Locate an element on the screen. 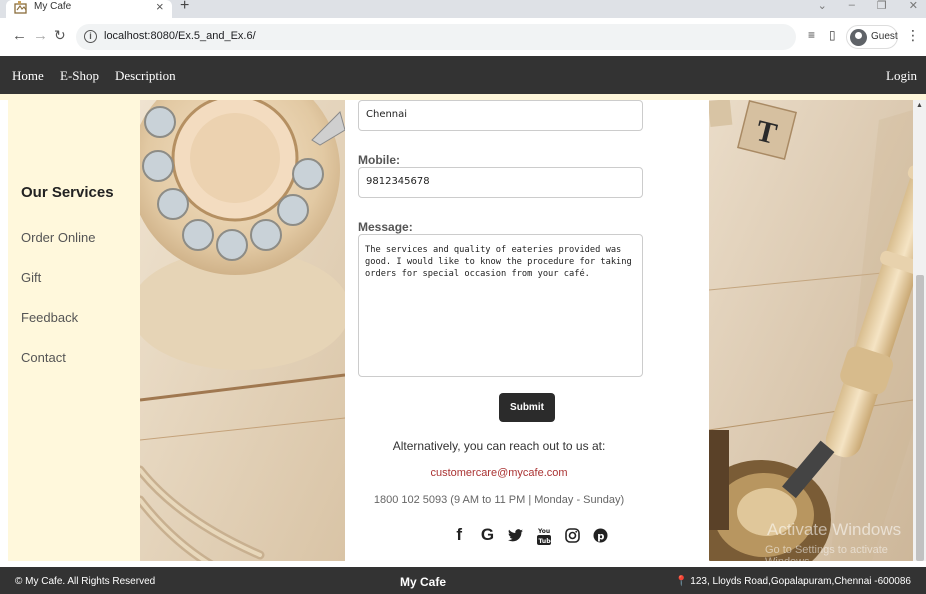 Image resolution: width=926 pixels, height=594 pixels. instagram-icon is located at coordinates (572, 535).